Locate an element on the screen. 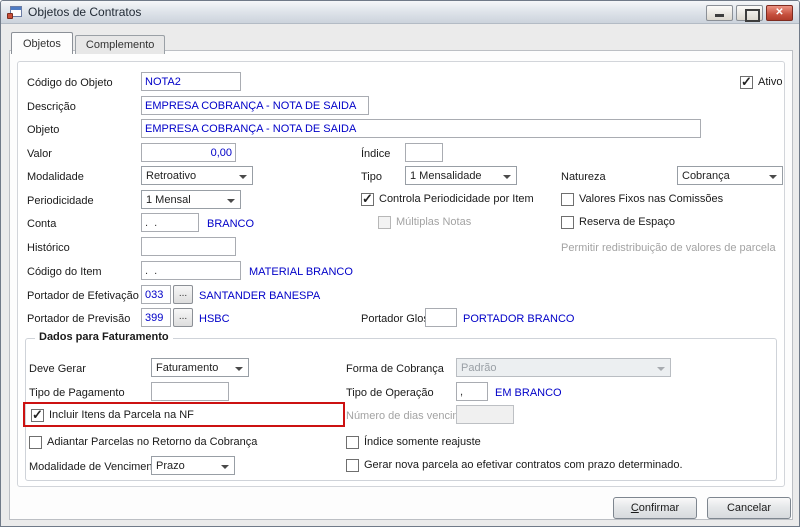  periodicidade-value: 1 Mensal is located at coordinates (168, 199).